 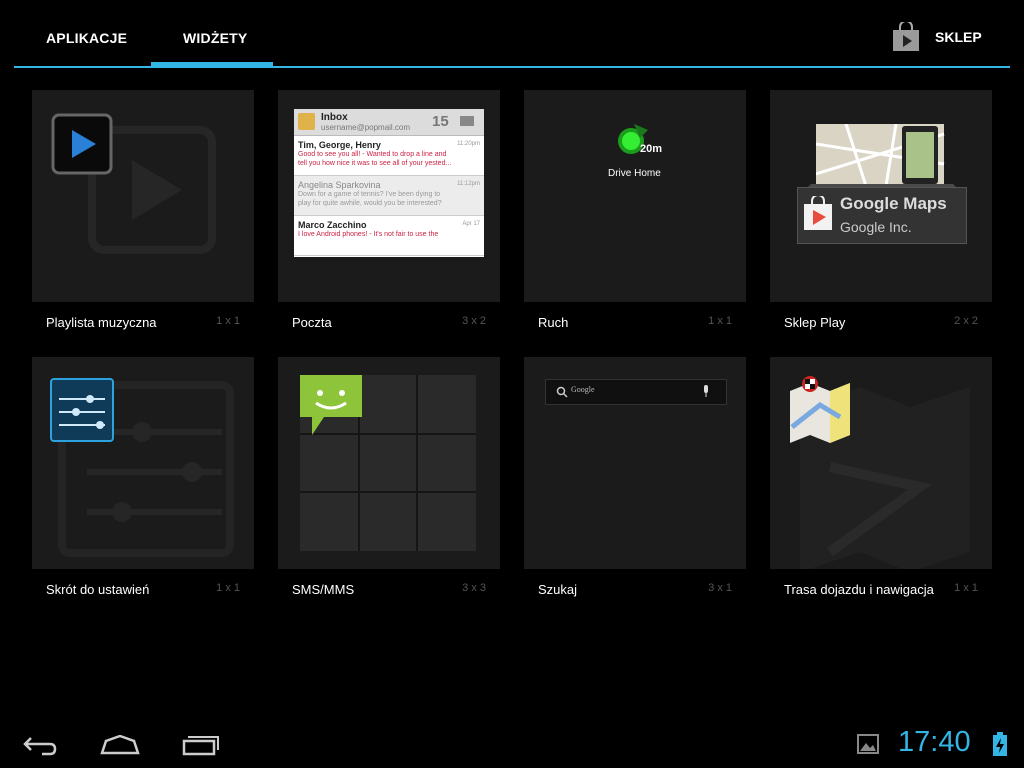 I want to click on widget-settings-shortcut: Skrót do ustawień 1 x 1, so click(x=143, y=480).